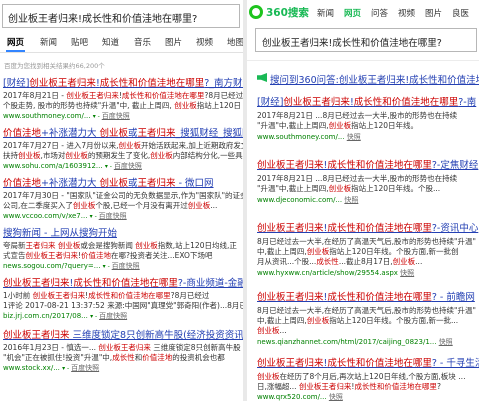 This screenshot has height=401, width=479. What do you see at coordinates (121, 52) in the screenshot?
I see `tabs-divider` at bounding box center [121, 52].